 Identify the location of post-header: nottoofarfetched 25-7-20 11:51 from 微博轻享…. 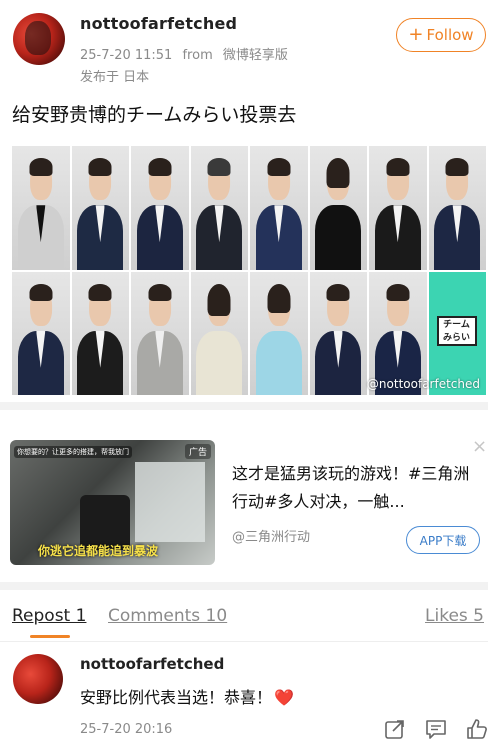
(244, 48).